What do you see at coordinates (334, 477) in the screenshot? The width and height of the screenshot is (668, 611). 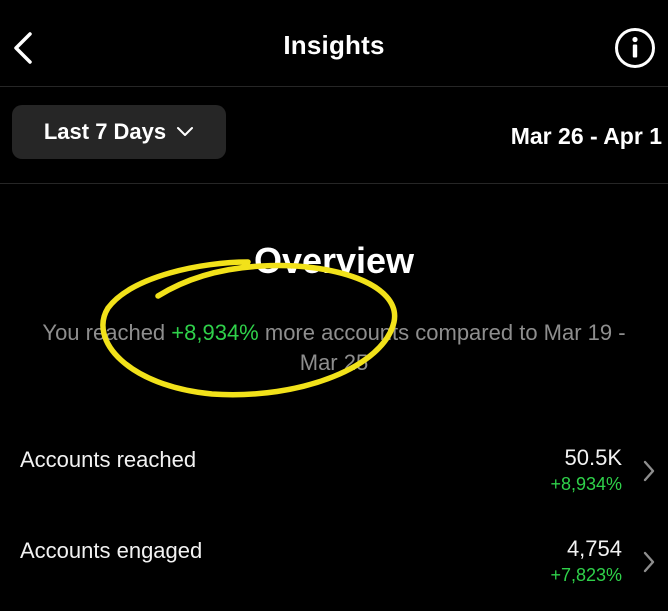 I see `metric-row-accounts-reached: Accounts reached 50.5K +8,934%` at bounding box center [334, 477].